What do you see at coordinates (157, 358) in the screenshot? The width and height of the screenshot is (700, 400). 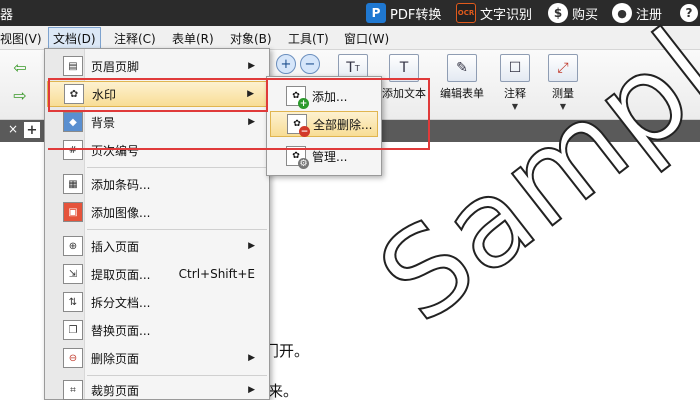 I see `menu-item-delete-page: ⊖ 删除页面 ▶` at bounding box center [157, 358].